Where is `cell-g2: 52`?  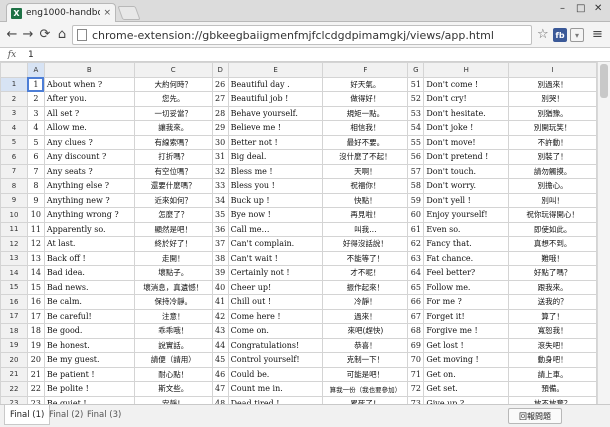
cell-g2: 52 is located at coordinates (416, 99).